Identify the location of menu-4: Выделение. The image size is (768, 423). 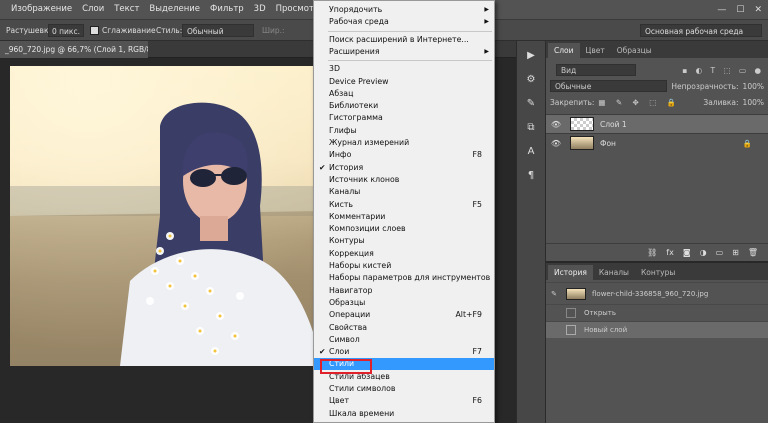
(174, 9).